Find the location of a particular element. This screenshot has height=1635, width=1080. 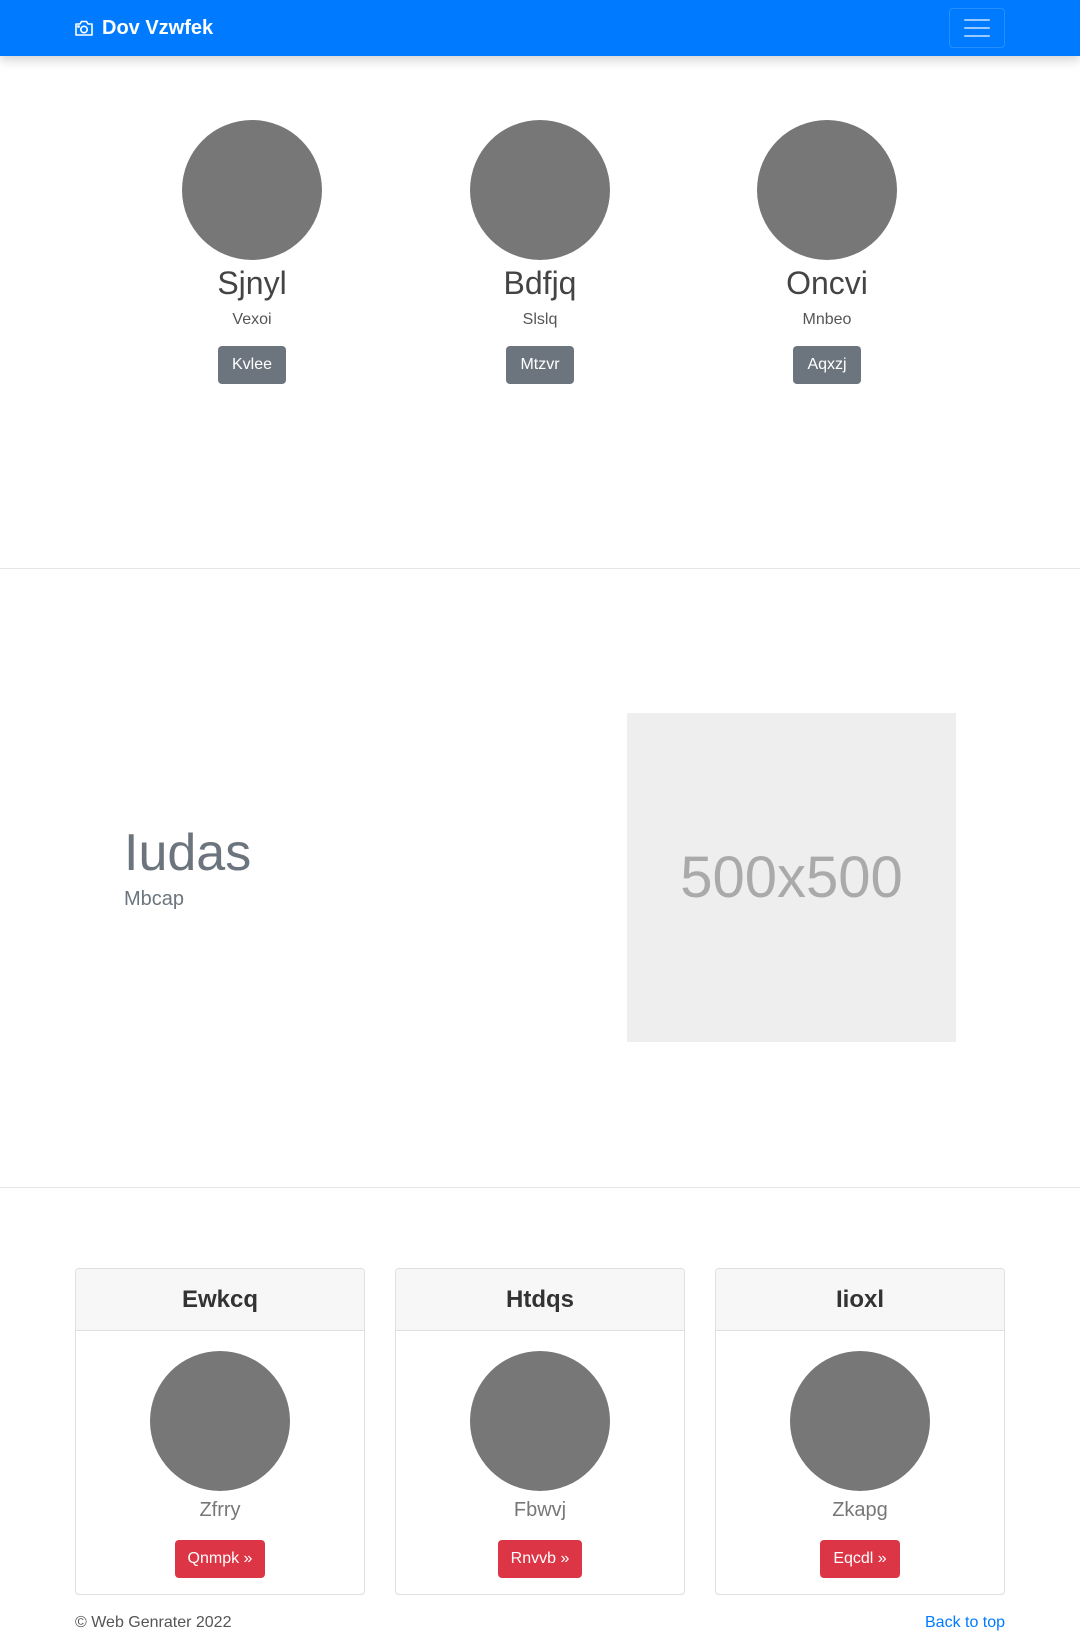

back-to-top-link: Back to top is located at coordinates (965, 1623).